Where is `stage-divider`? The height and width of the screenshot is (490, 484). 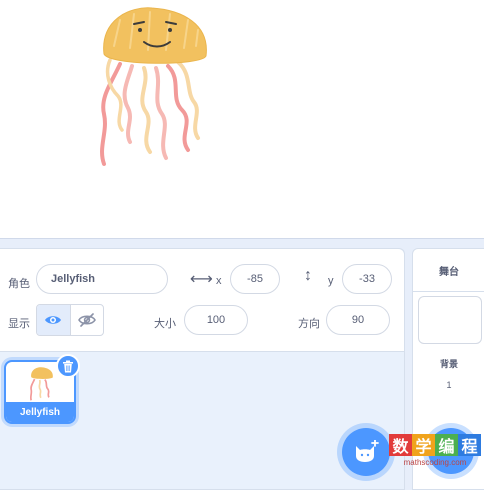
stage-divider is located at coordinates (448, 291).